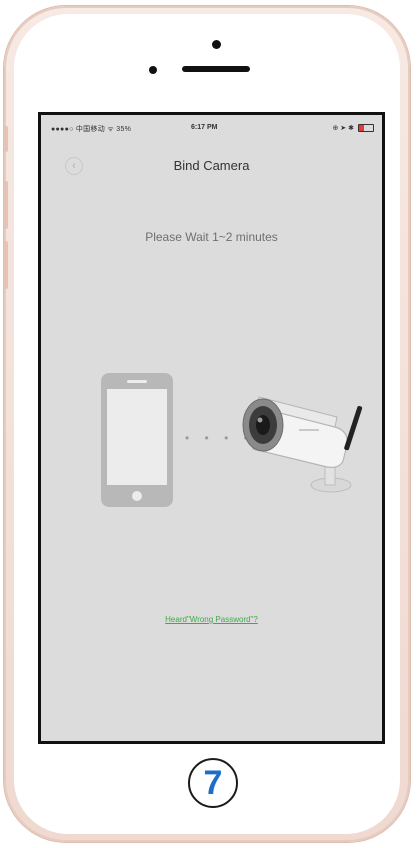 This screenshot has width=417, height=848. Describe the element at coordinates (137, 496) in the screenshot. I see `illustration-home-button` at that location.